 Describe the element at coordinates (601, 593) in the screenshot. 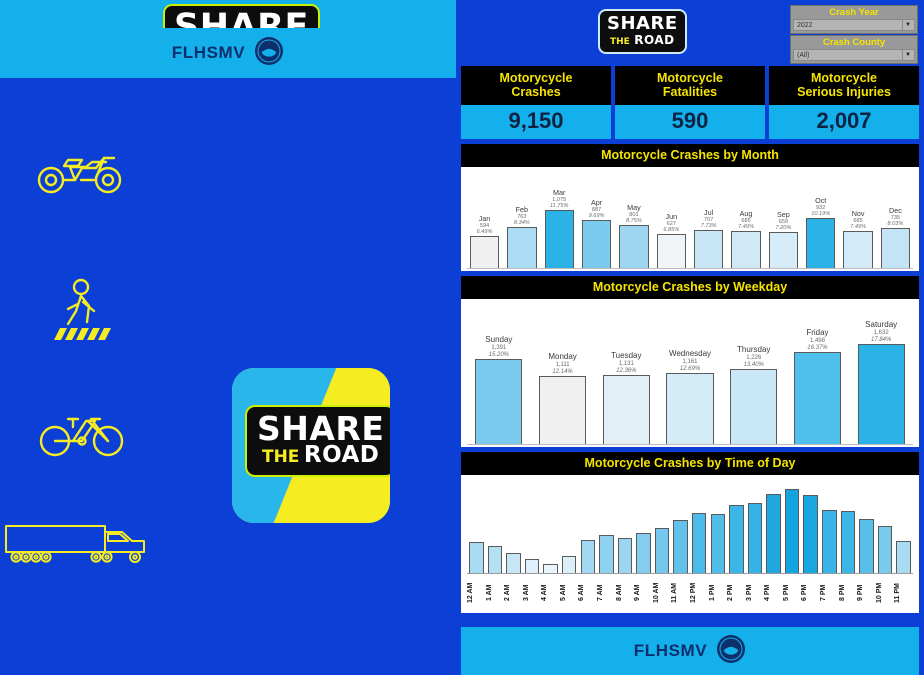

I see `hour-tick-label: 7 AM` at that location.